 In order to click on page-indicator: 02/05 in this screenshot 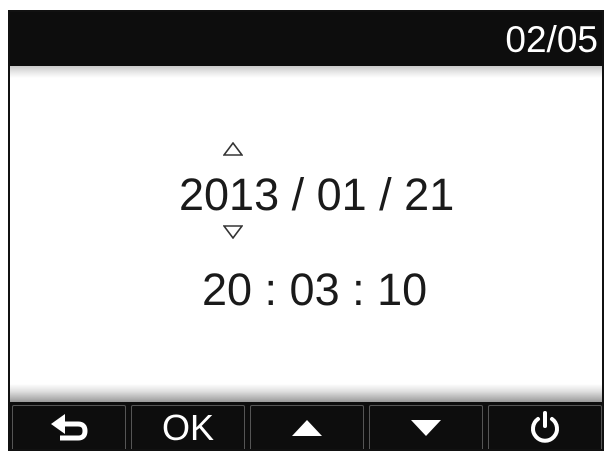, I will do `click(551, 39)`.